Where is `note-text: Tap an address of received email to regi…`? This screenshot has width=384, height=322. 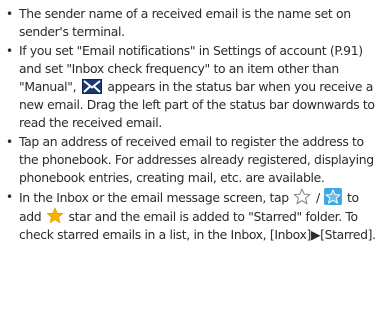
note-text: Tap an address of received email to regi… is located at coordinates (196, 159).